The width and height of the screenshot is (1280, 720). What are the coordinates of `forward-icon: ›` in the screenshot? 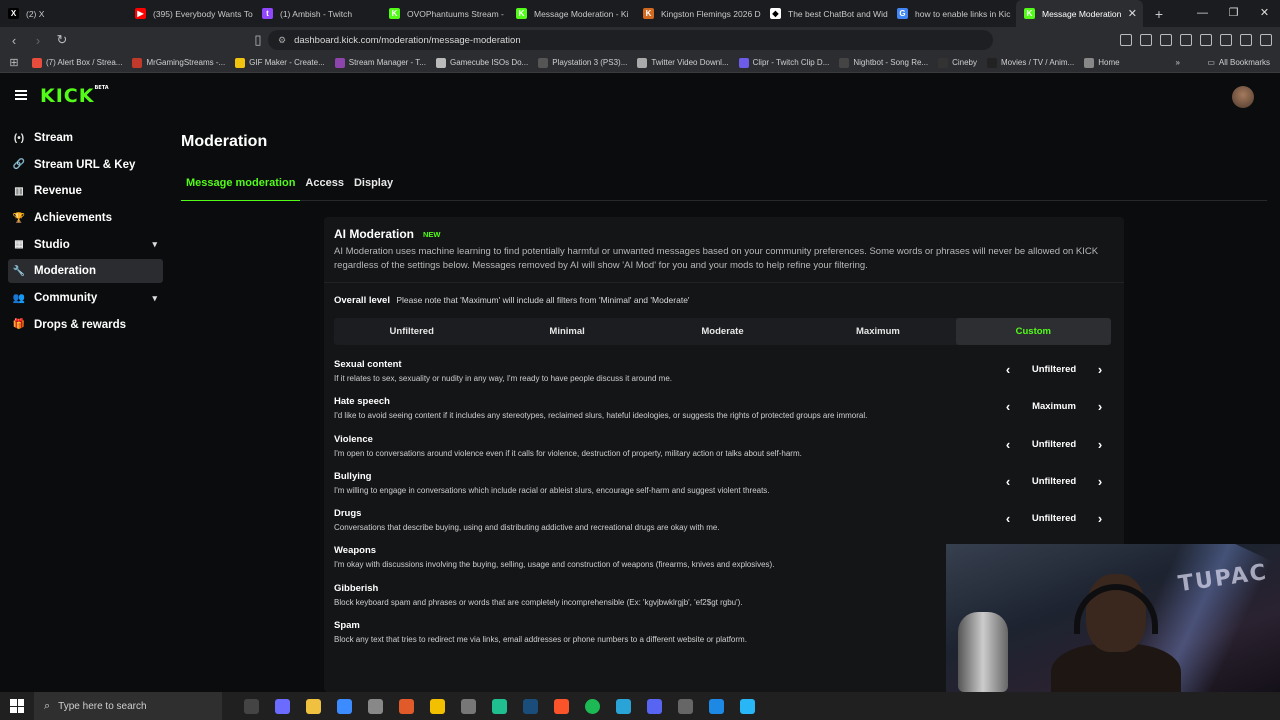 It's located at (38, 40).